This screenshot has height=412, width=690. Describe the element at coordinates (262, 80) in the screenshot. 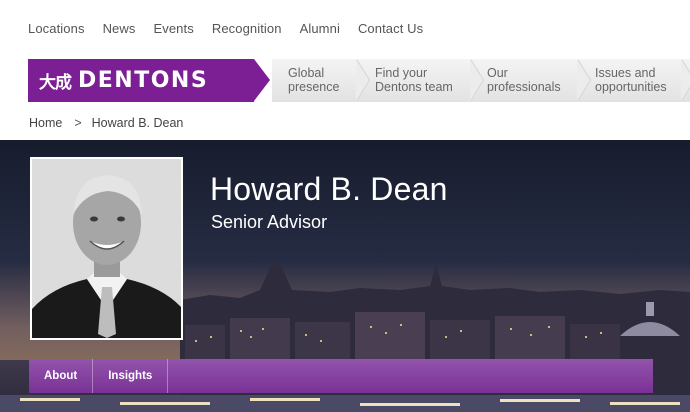

I see `logo-arrow` at that location.